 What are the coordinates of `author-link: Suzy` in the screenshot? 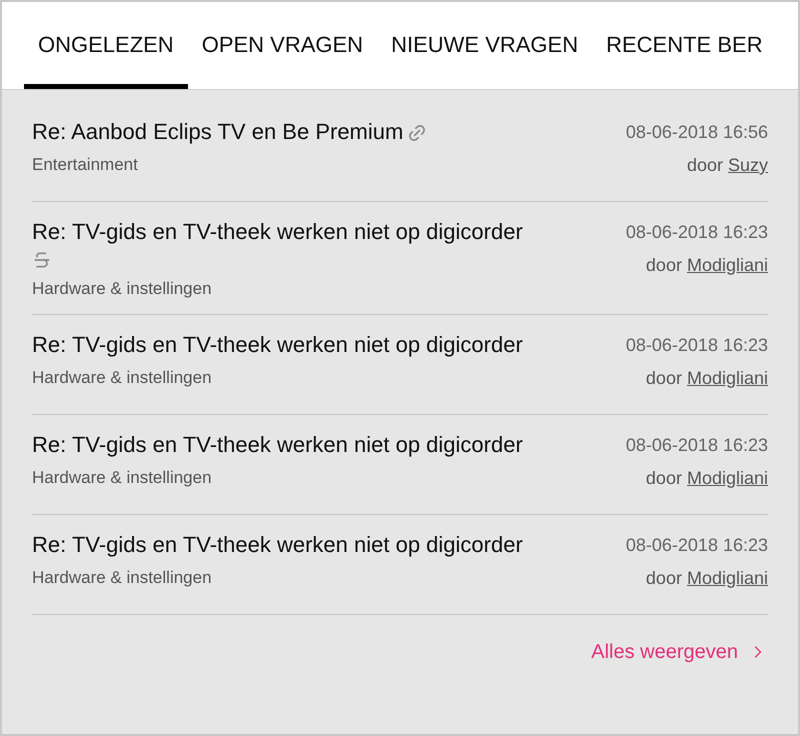 It's located at (748, 165).